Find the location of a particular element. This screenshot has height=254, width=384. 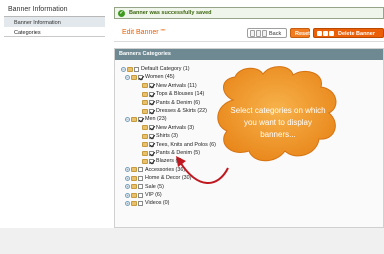

category-label: VIP (6) is located at coordinates (153, 195).